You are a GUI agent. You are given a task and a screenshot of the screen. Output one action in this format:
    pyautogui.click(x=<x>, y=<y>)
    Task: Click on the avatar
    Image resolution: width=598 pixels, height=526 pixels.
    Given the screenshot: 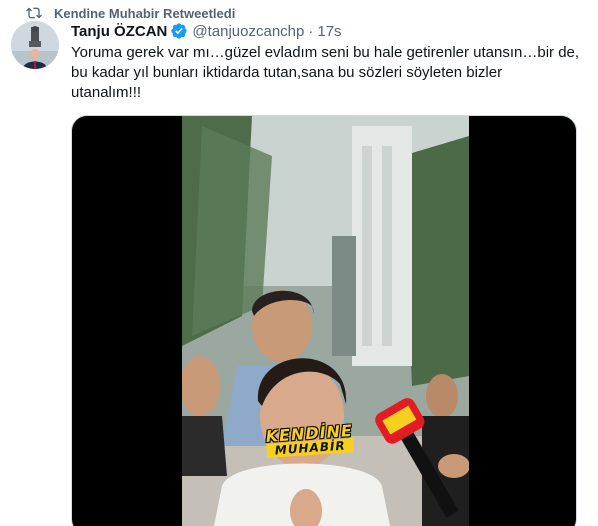 What is the action you would take?
    pyautogui.click(x=35, y=45)
    